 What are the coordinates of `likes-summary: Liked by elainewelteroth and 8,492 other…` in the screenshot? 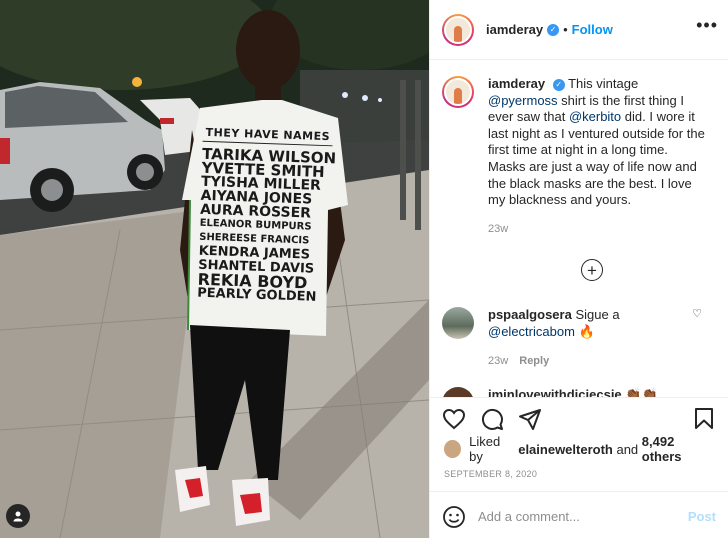 It's located at (579, 449).